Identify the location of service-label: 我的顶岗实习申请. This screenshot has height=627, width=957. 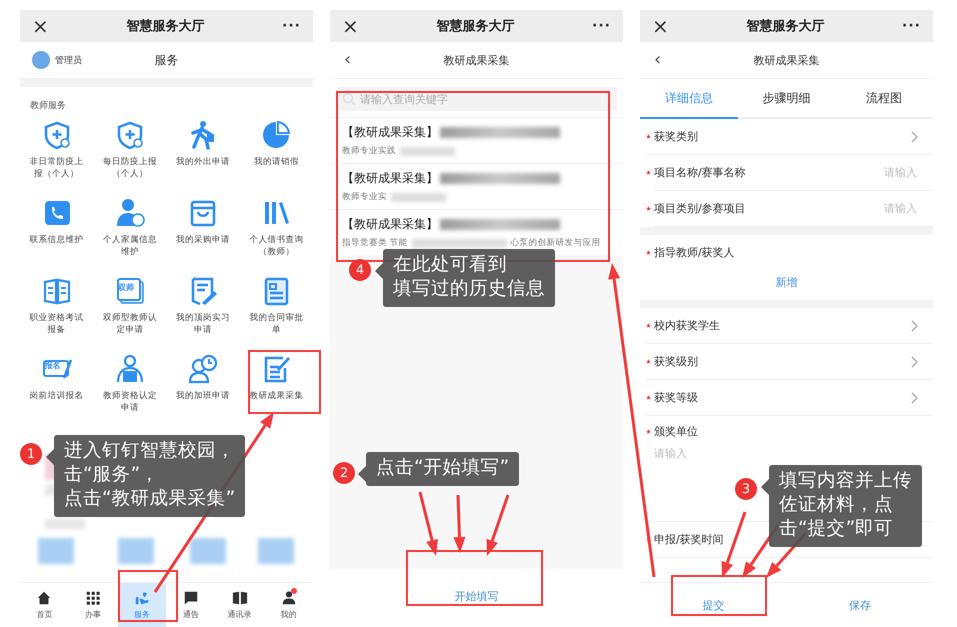
(203, 324).